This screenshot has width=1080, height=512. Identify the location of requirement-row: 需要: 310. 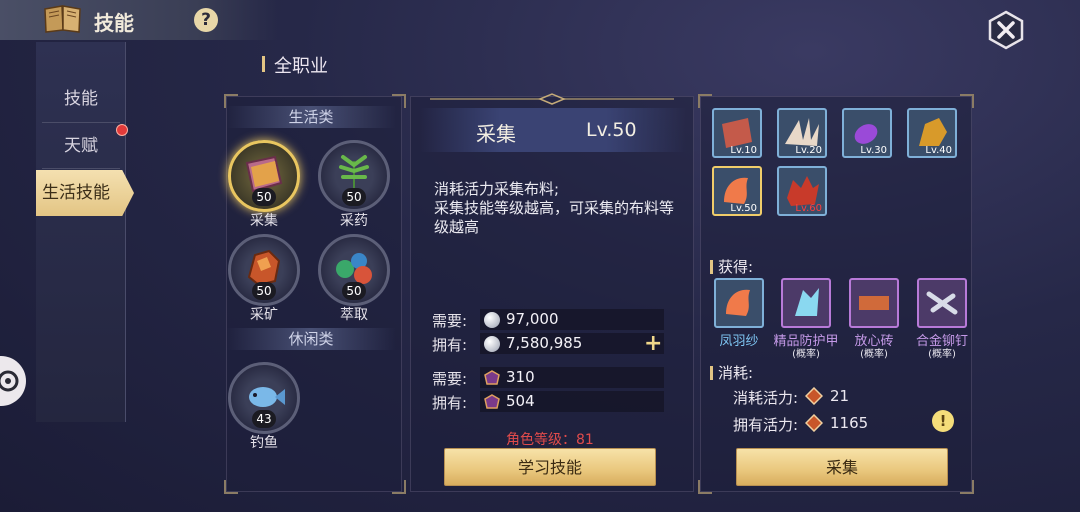
(552, 377).